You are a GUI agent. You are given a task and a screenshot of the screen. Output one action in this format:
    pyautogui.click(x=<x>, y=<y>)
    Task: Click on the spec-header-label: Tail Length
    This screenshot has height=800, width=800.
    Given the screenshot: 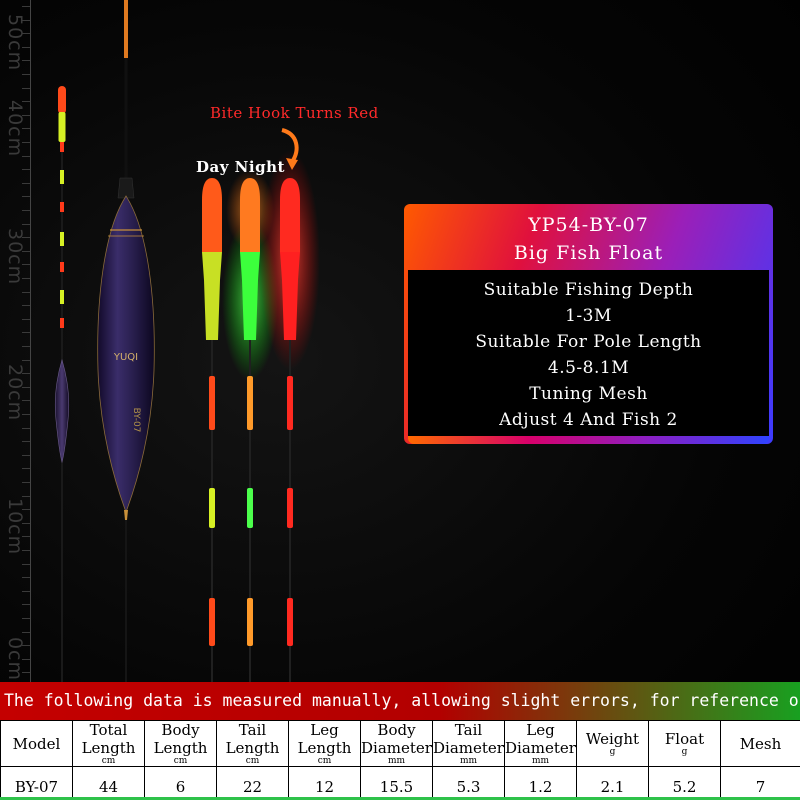 What is the action you would take?
    pyautogui.click(x=252, y=739)
    